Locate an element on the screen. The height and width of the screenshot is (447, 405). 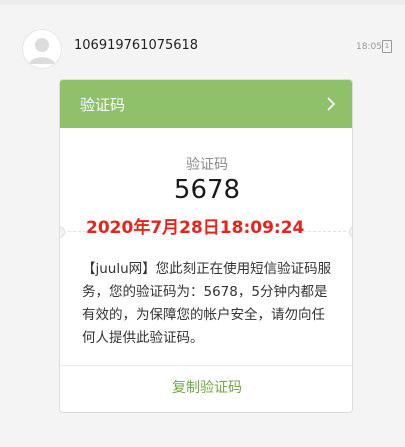
ticket-notch-left is located at coordinates (62, 232).